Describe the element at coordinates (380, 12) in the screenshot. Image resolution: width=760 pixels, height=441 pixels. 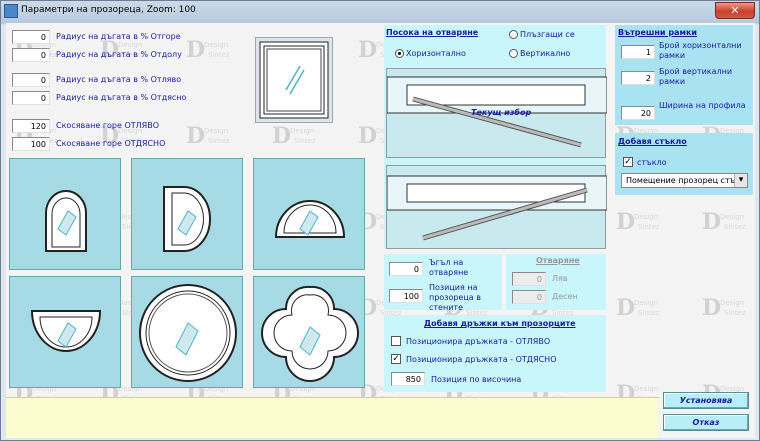
I see `title-bar: Параметри на прозореца, Zoom: 100 ✕` at that location.